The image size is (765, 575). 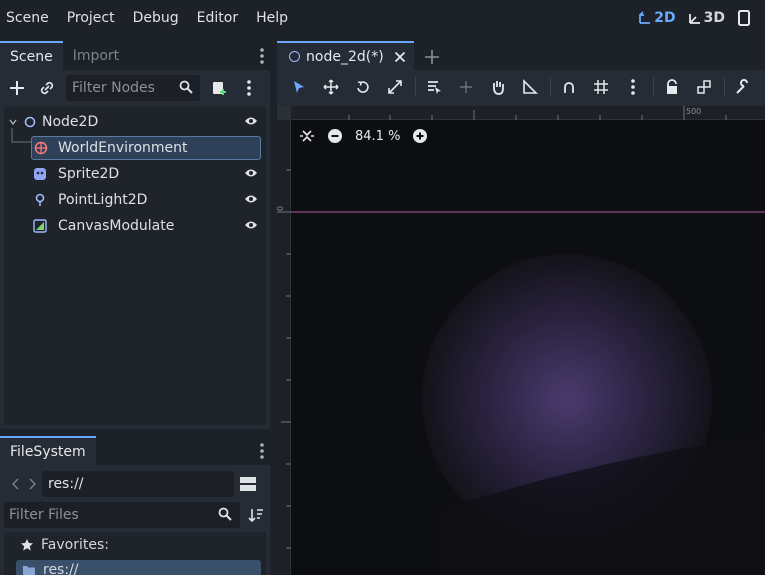 I want to click on menu-scene: Scene, so click(x=24, y=18).